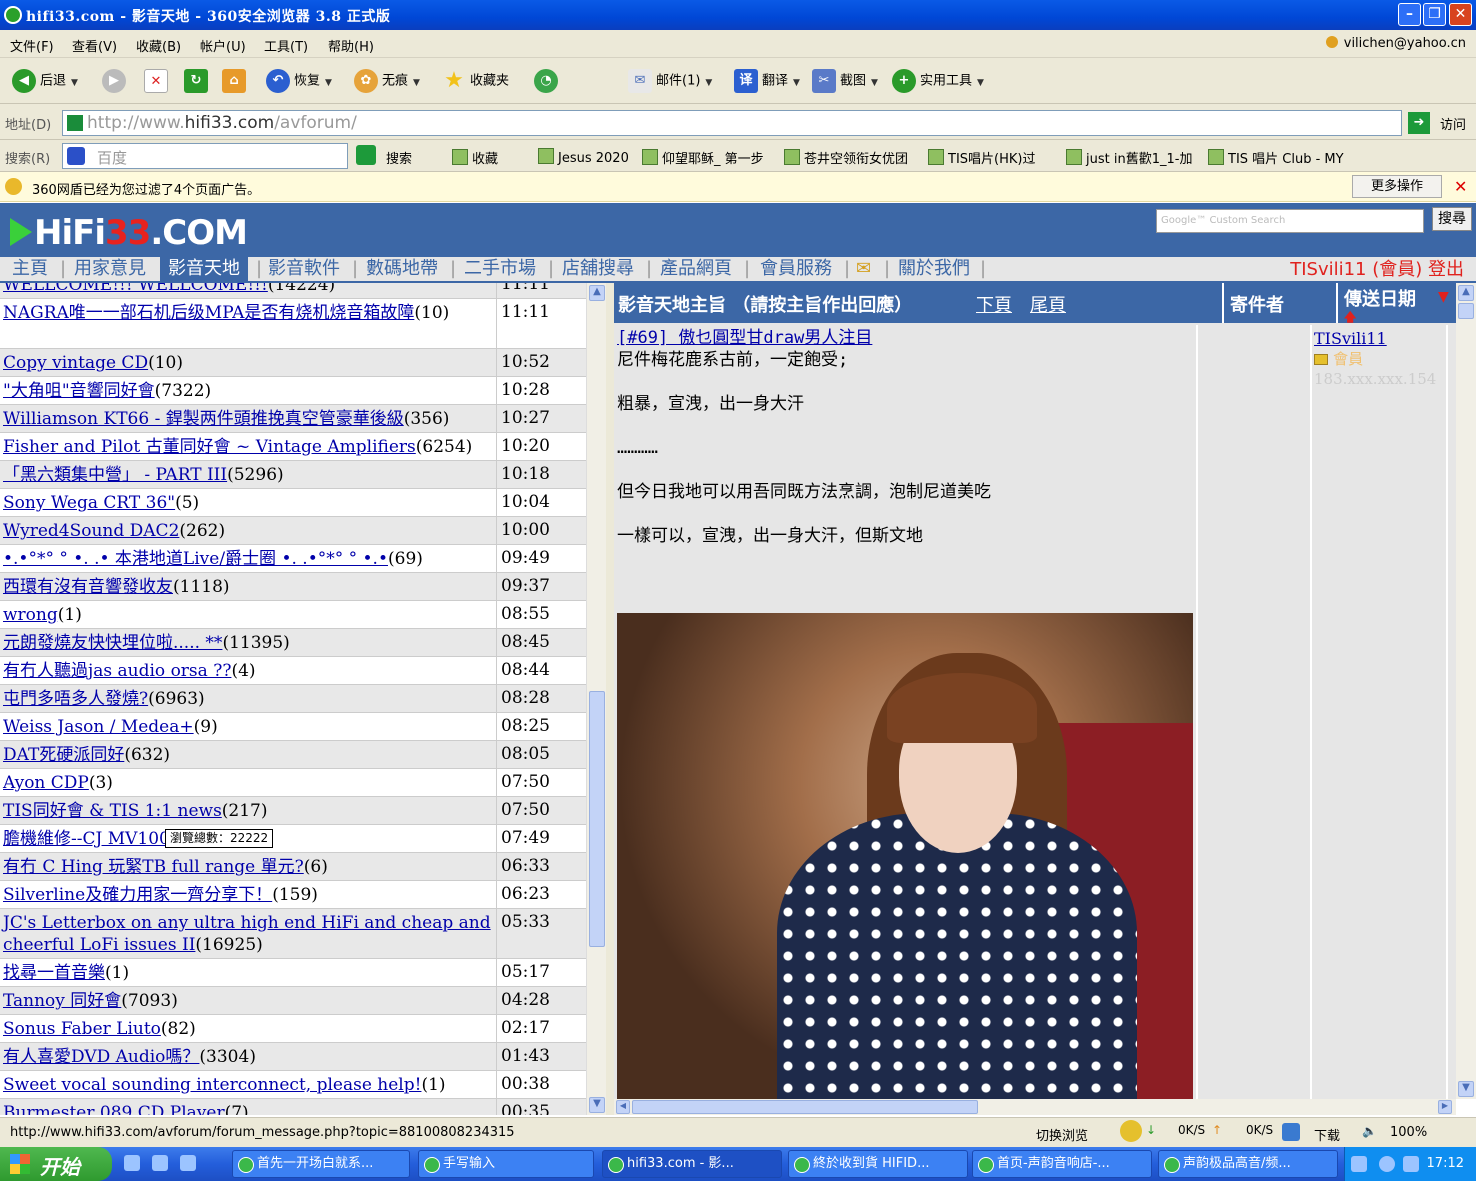  Describe the element at coordinates (223, 45) in the screenshot. I see `menu-account: 帐户(U)` at that location.